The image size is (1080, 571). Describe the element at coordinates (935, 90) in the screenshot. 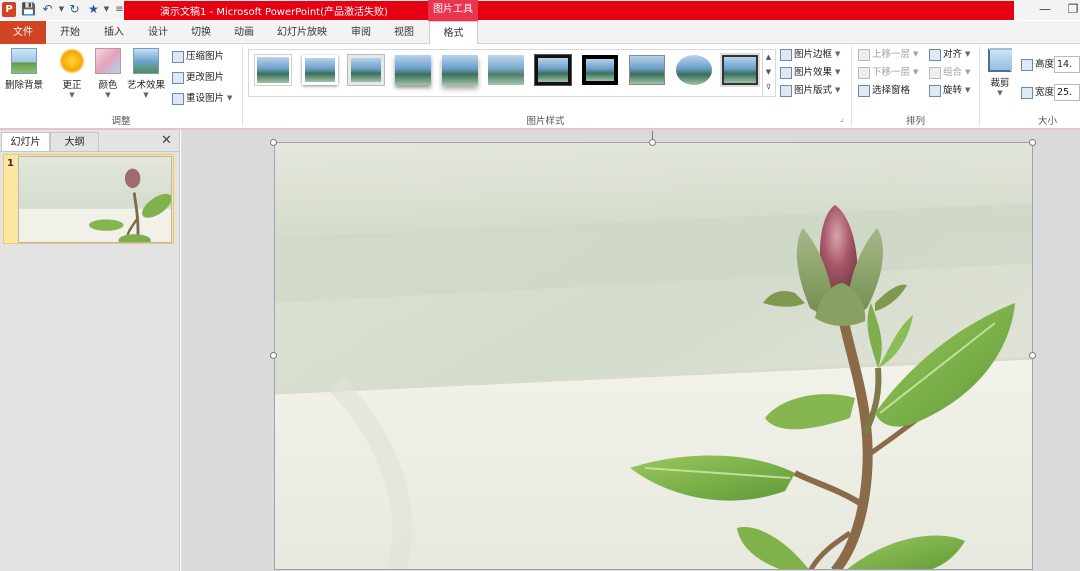

I see `rotate-icon` at that location.